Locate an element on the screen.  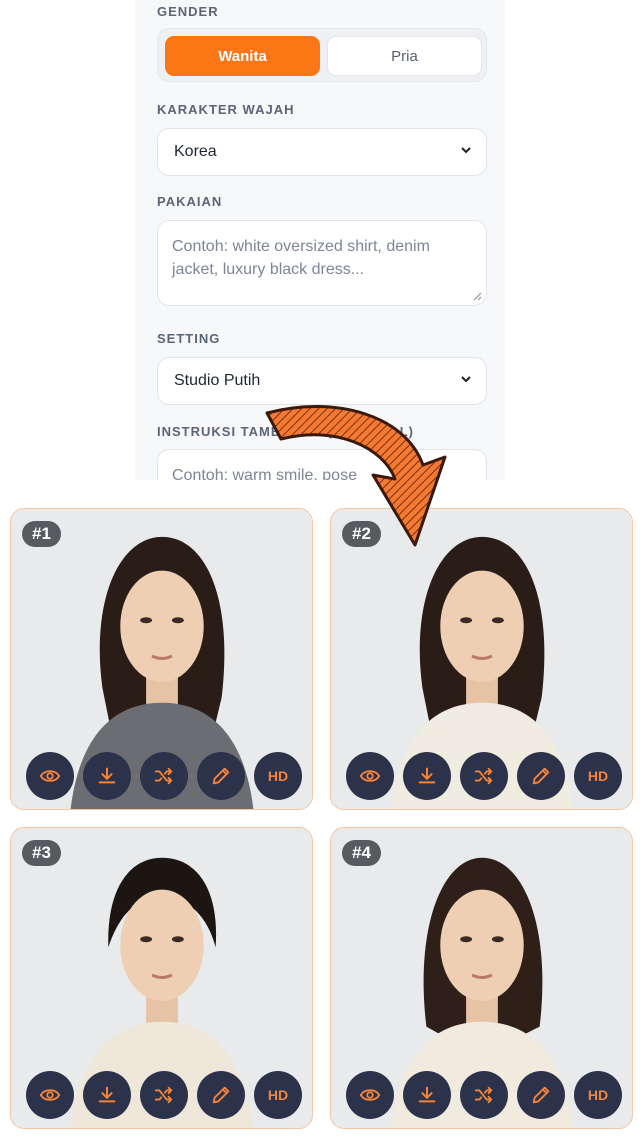
pakaian-placeholder-line1: Contoh: white oversized shirt, denim is located at coordinates (301, 246).